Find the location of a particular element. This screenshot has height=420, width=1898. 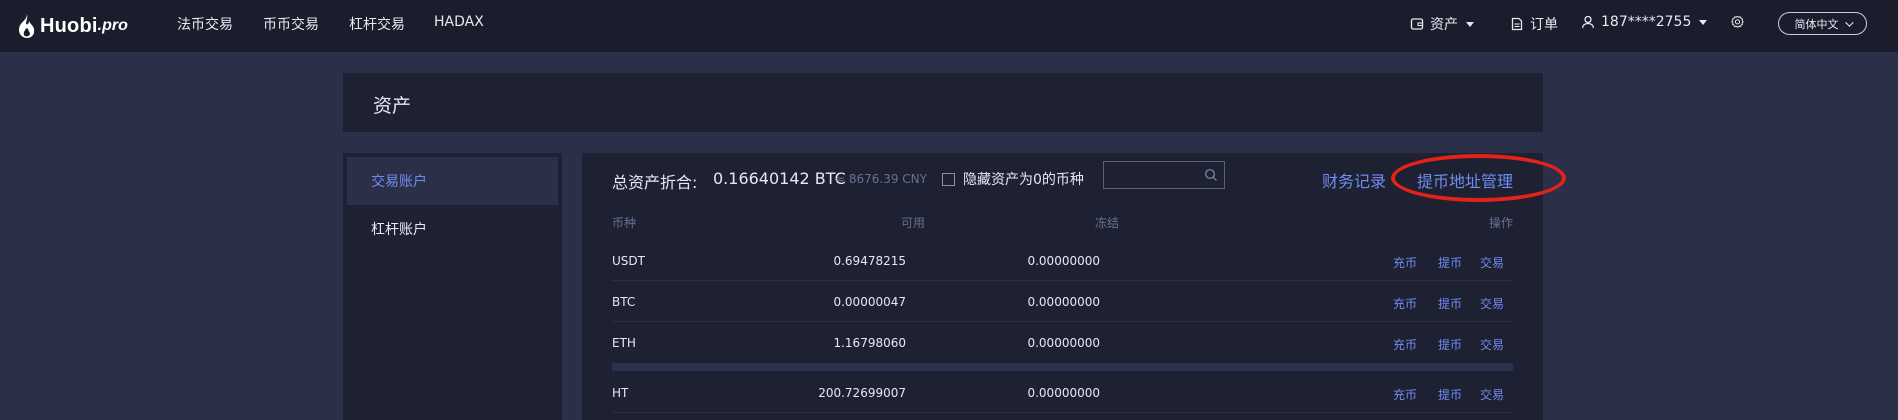

finance-records-link: 财务记录 is located at coordinates (1354, 180).